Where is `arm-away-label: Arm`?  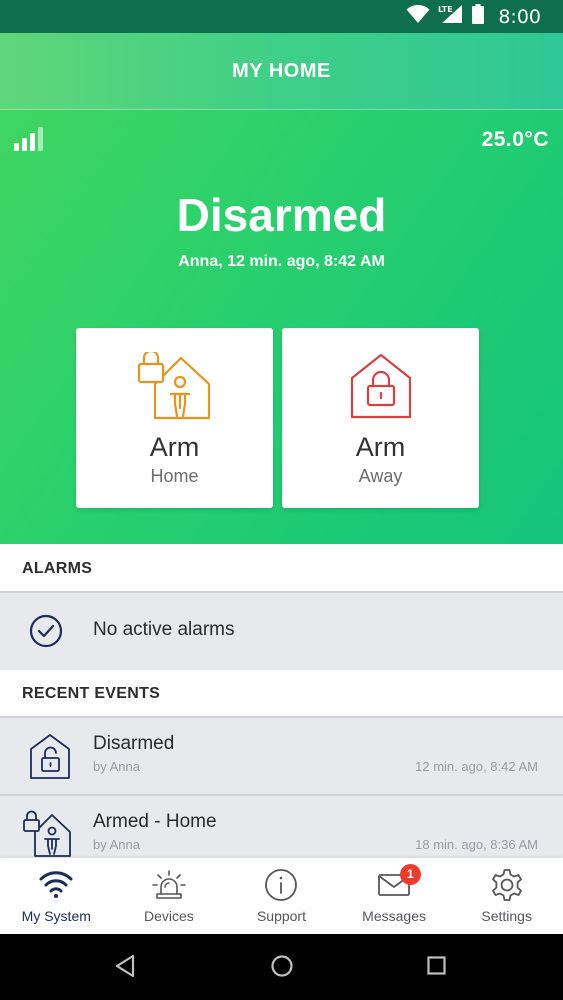 arm-away-label: Arm is located at coordinates (380, 447).